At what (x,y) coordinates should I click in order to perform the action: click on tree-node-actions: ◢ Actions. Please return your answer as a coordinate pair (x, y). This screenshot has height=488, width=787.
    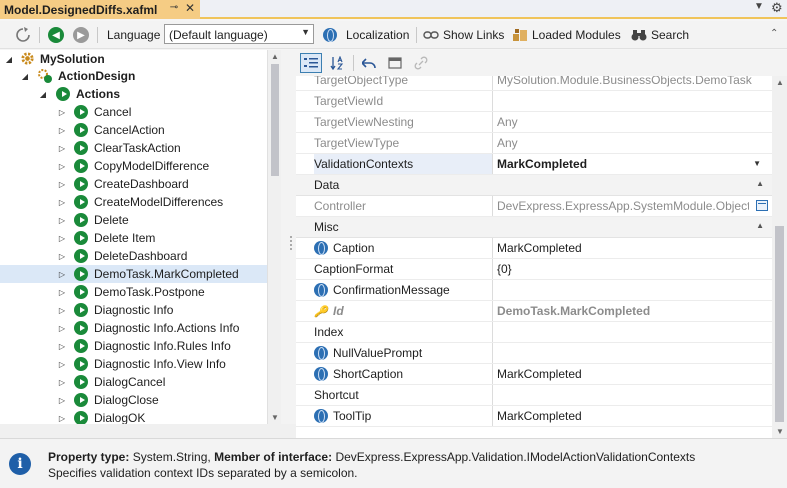
    Looking at the image, I should click on (133, 94).